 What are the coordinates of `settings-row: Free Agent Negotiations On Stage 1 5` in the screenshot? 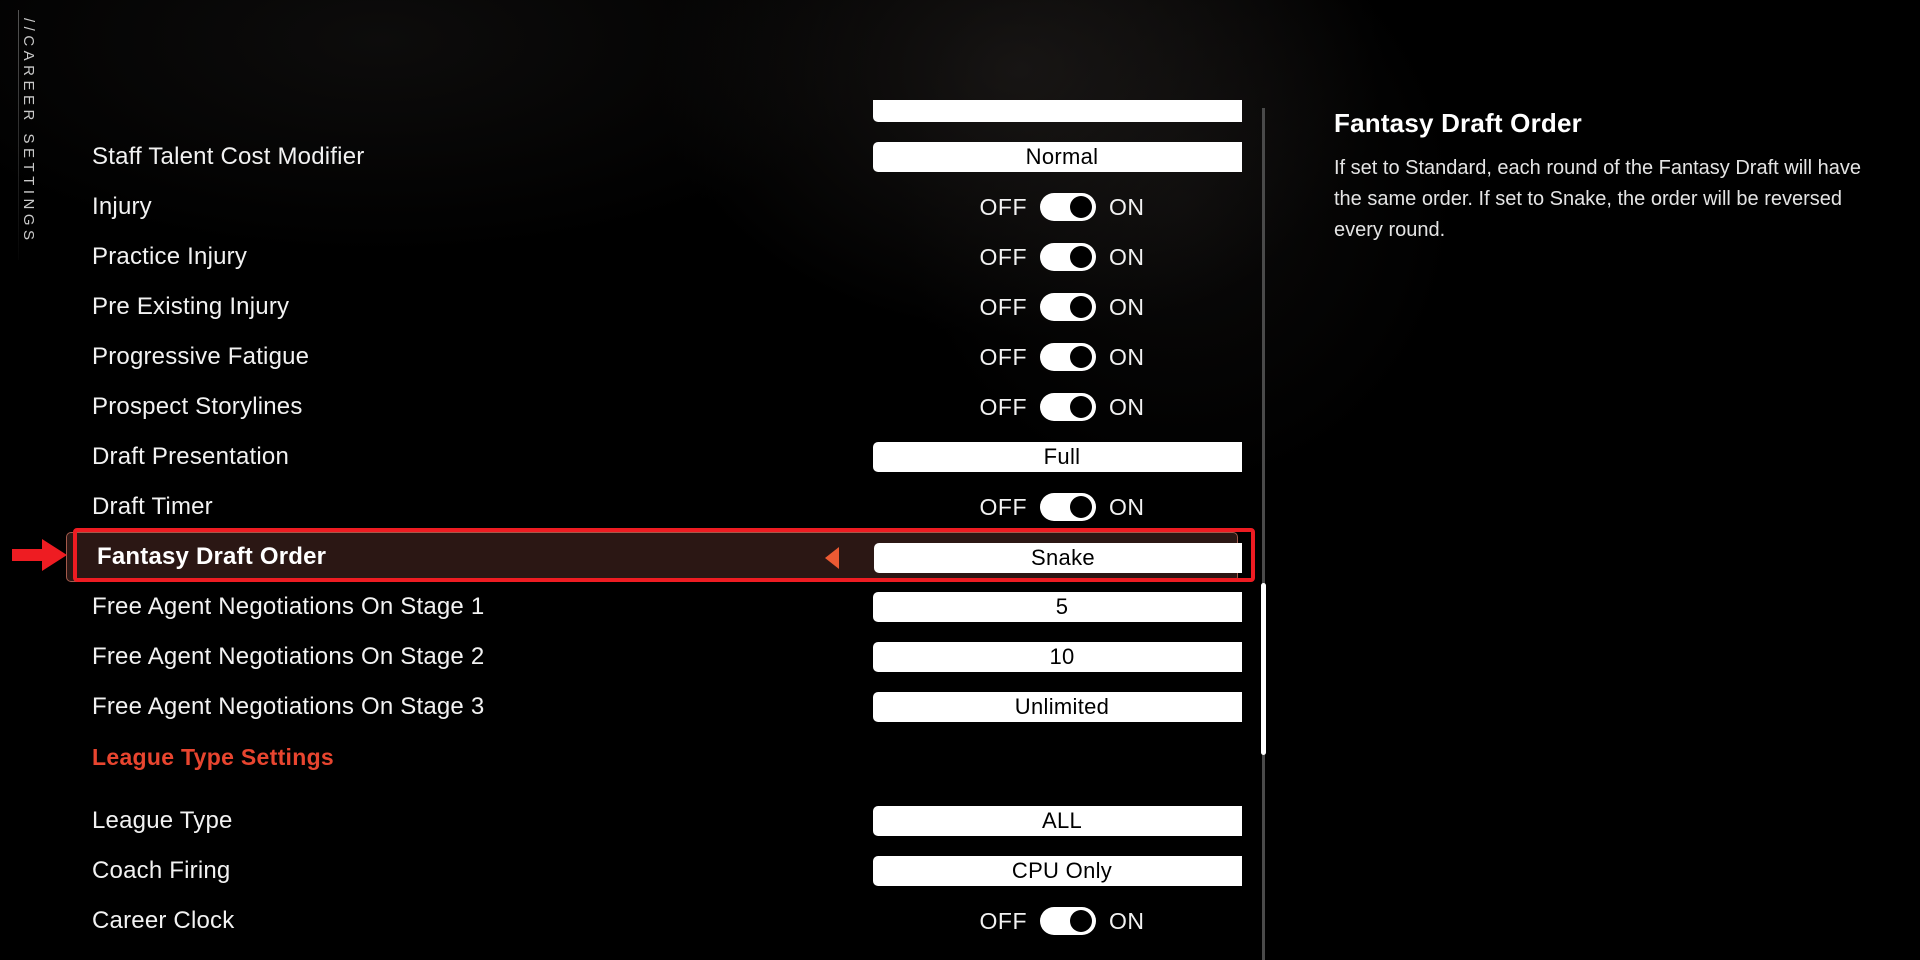 It's located at (652, 607).